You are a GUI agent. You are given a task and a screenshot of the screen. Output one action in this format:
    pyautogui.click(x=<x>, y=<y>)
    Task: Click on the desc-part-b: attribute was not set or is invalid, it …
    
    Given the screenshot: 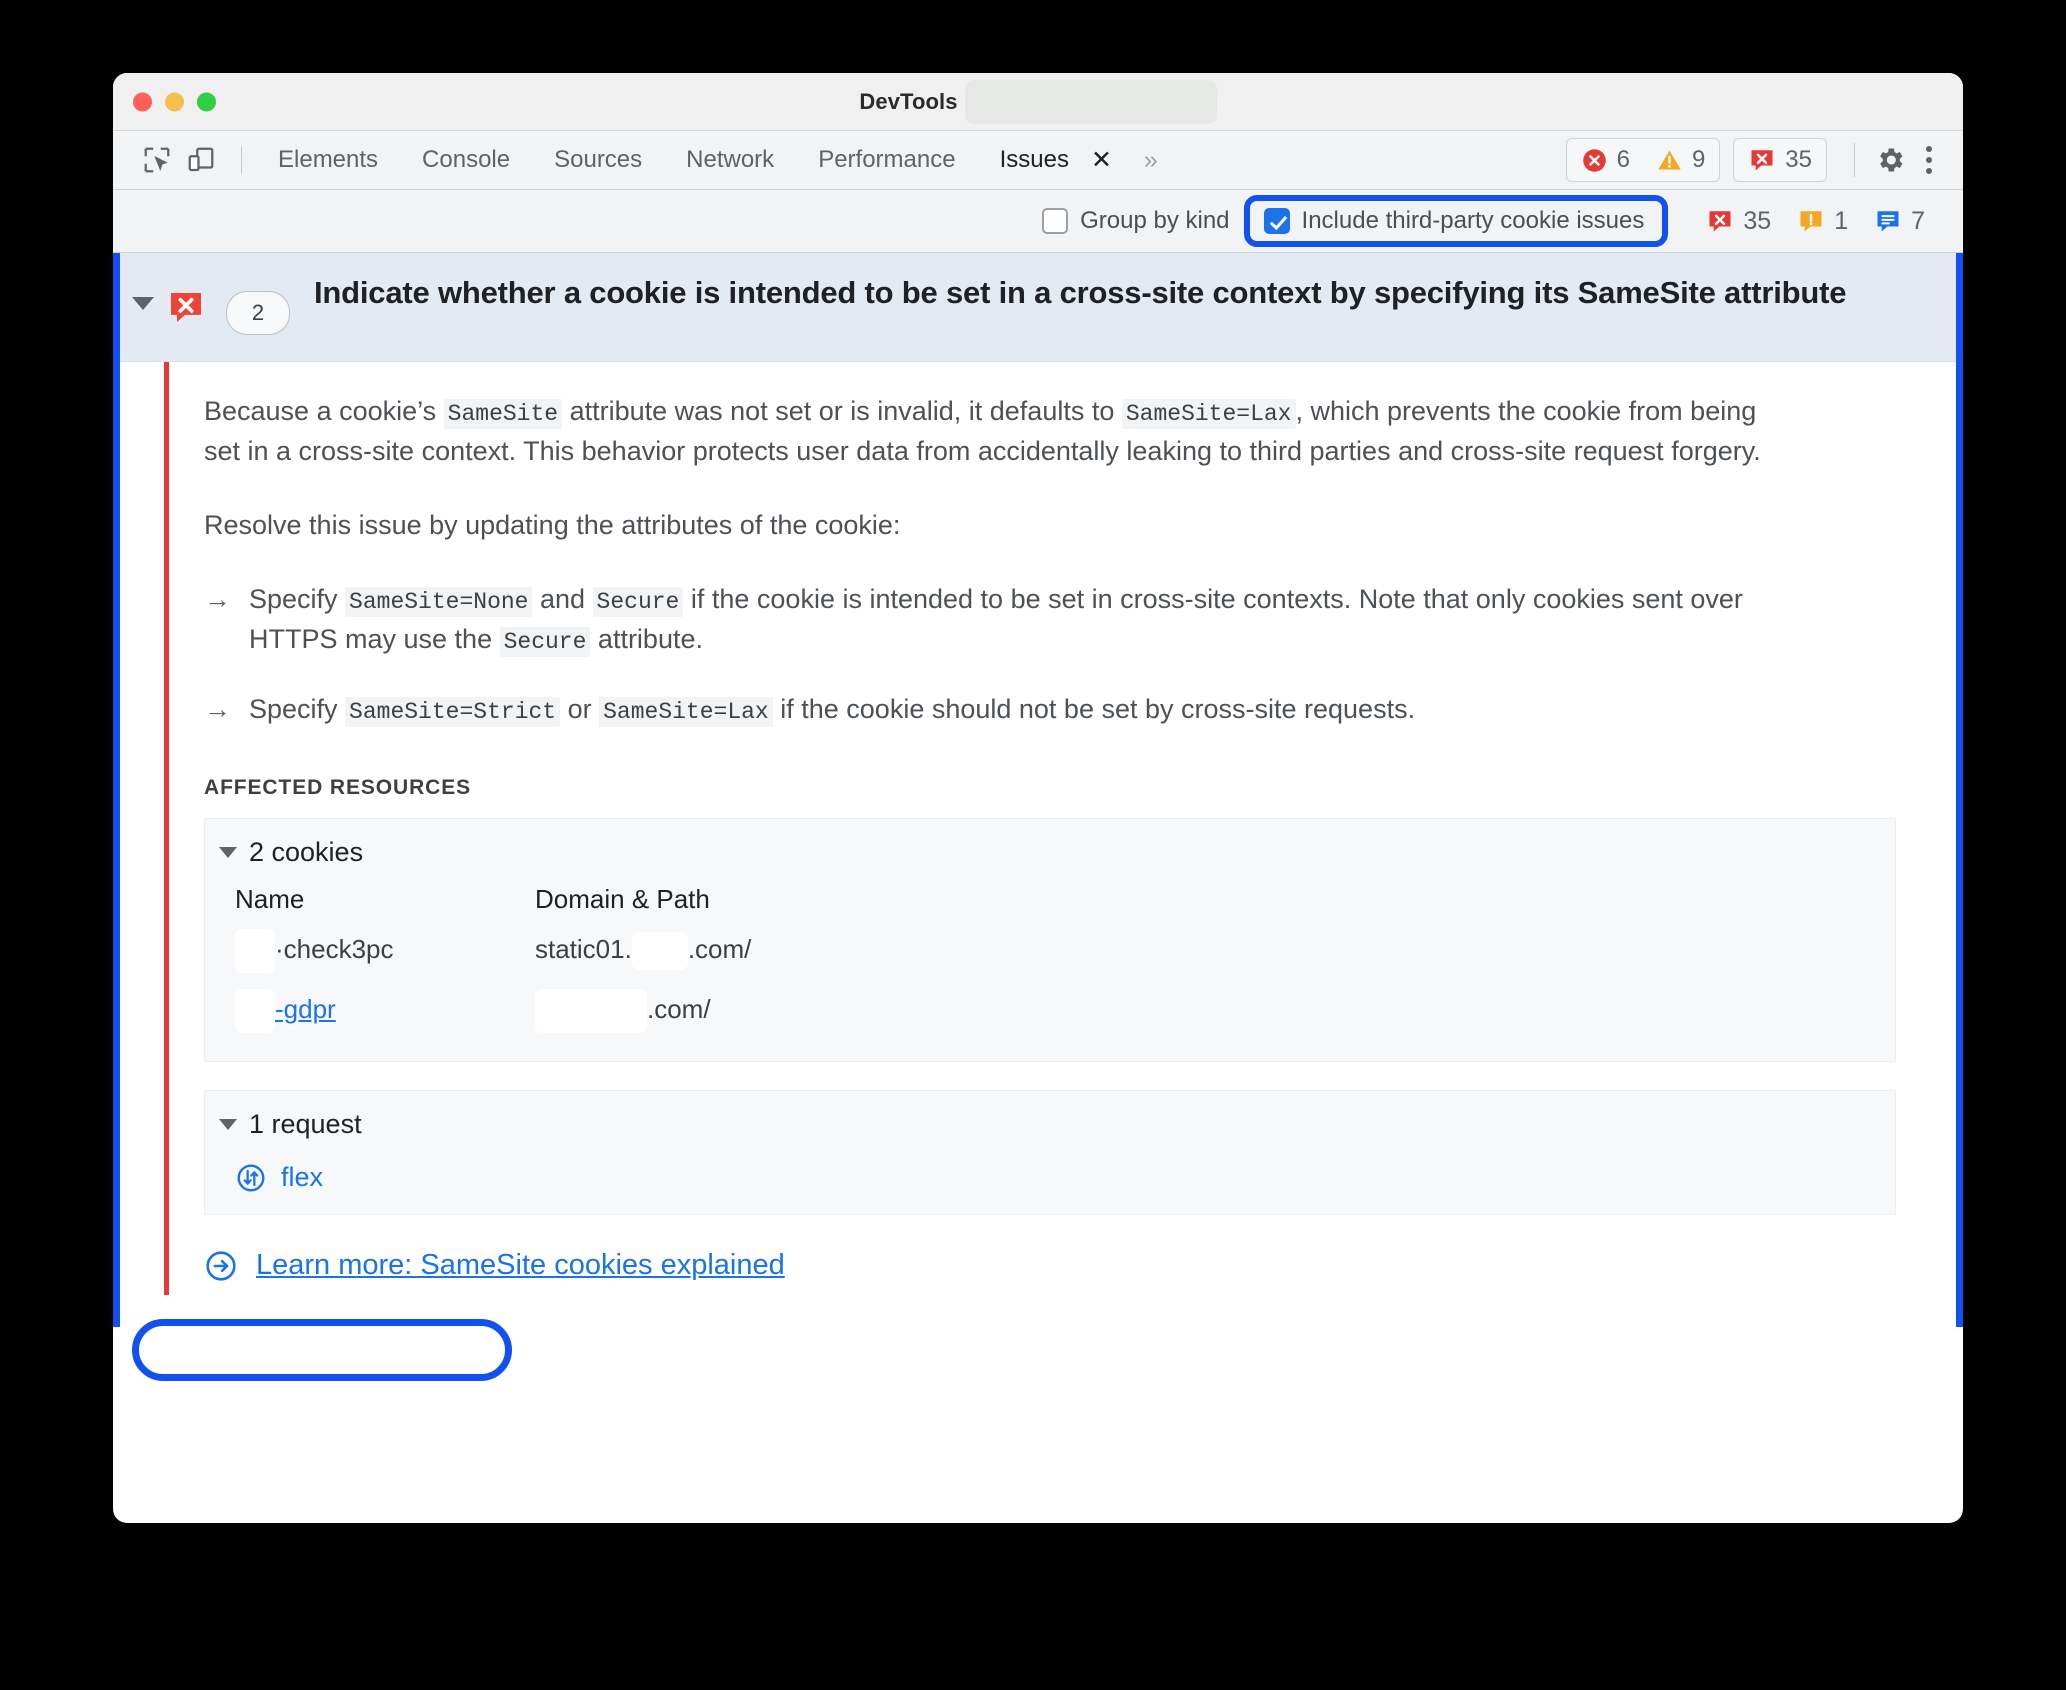 What is the action you would take?
    pyautogui.click(x=842, y=411)
    